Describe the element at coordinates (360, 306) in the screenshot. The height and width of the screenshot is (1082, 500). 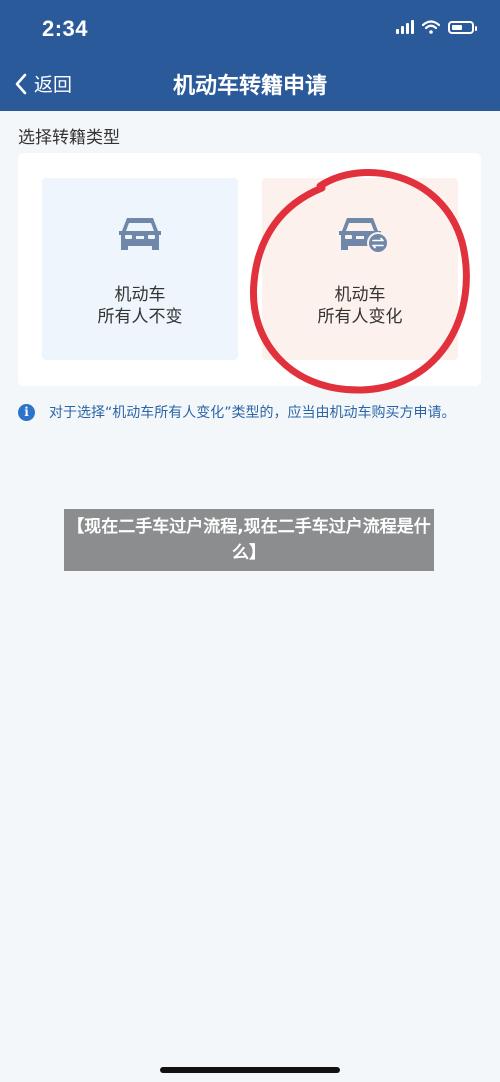
I see `option-label: 机动车 所有人变化` at that location.